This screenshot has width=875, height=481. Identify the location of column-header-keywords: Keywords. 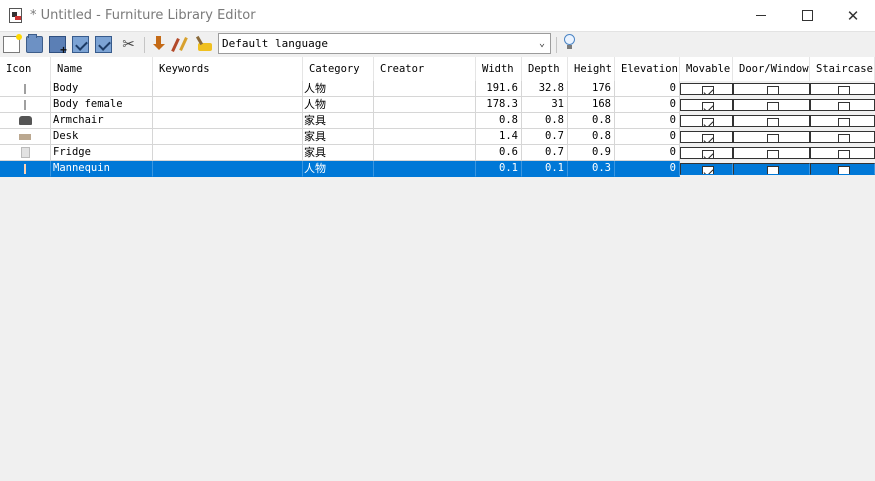
(228, 69).